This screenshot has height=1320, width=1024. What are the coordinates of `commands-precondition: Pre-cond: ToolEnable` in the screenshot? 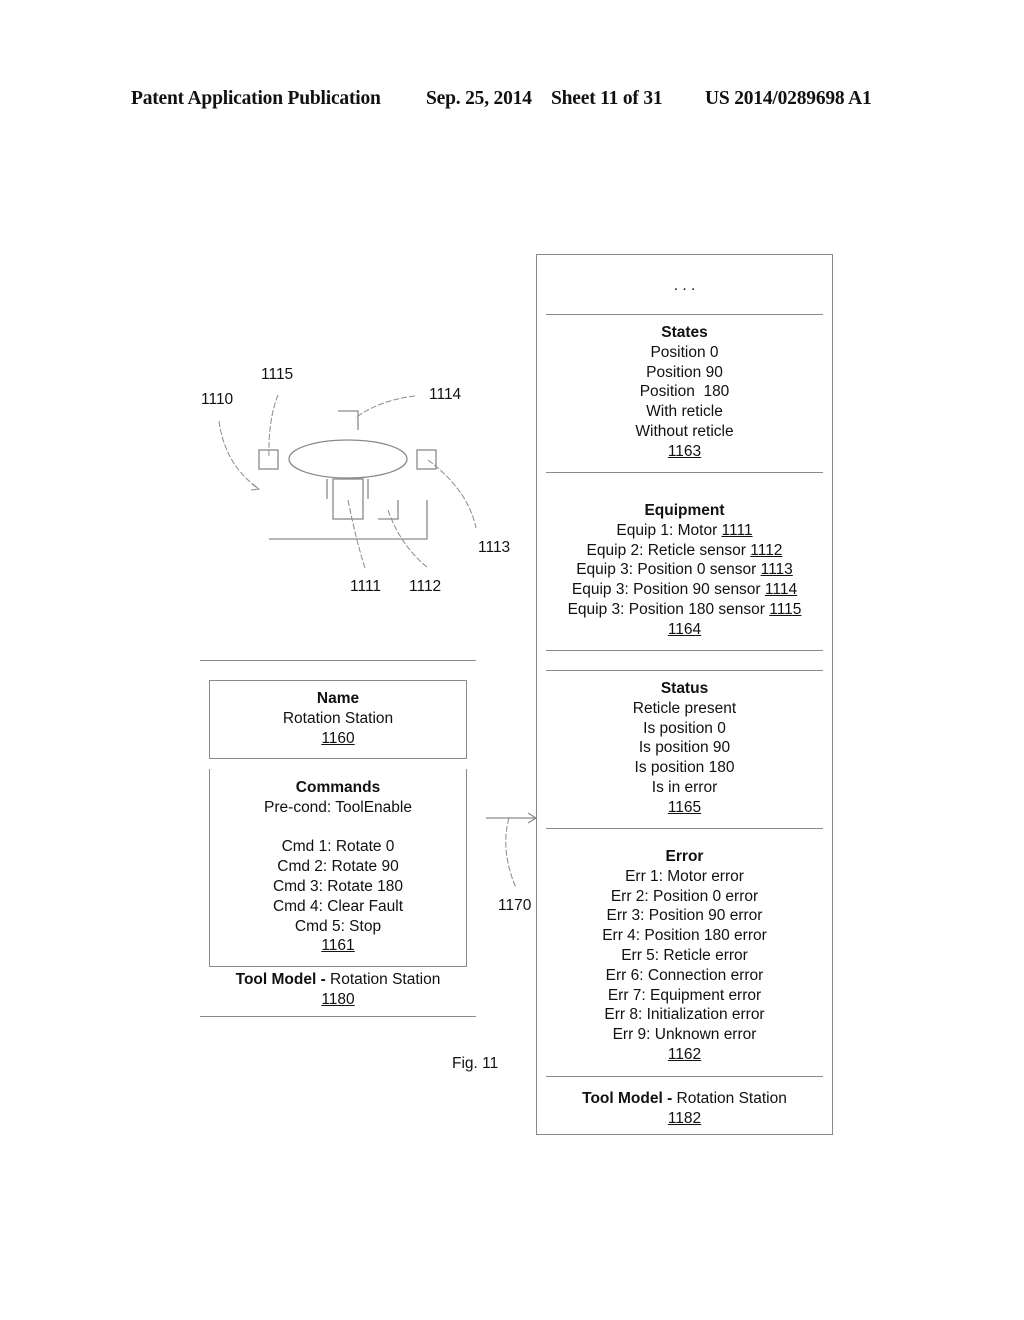 It's located at (338, 807).